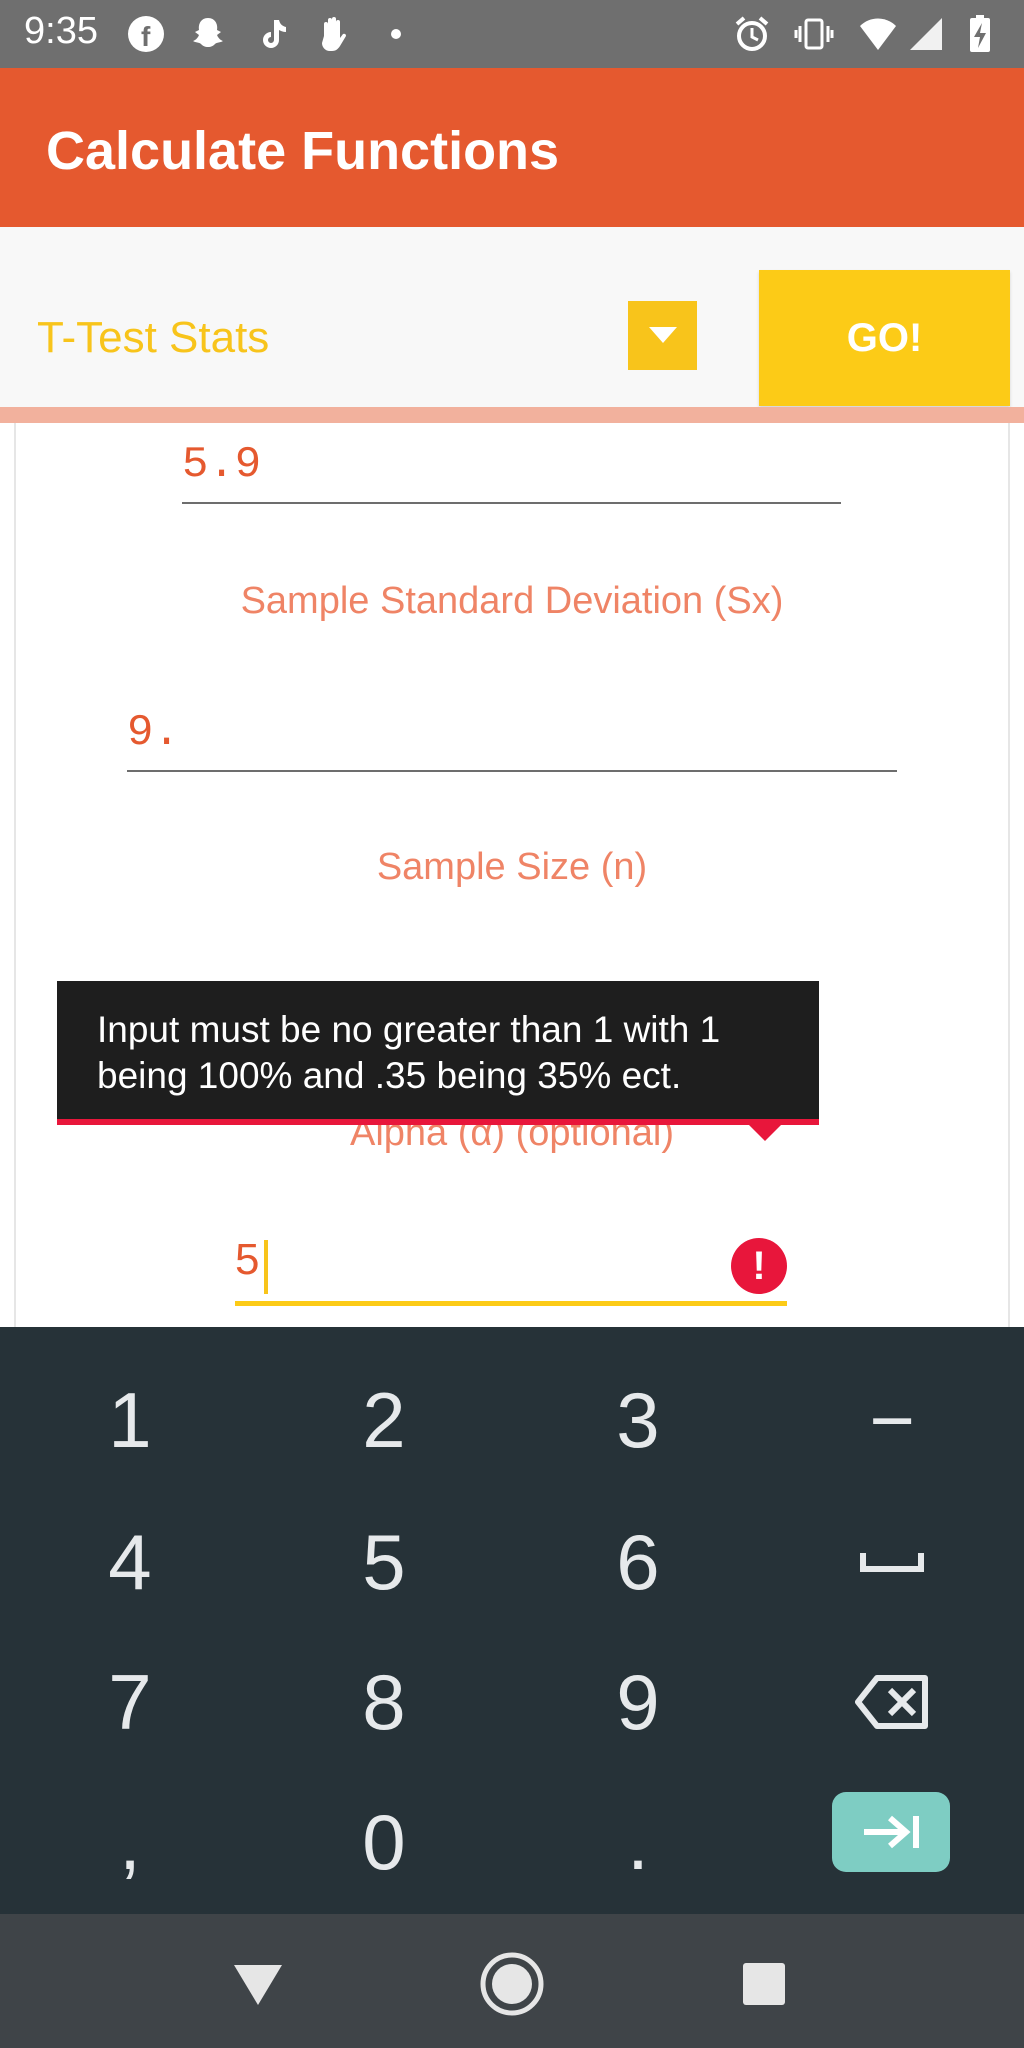  Describe the element at coordinates (759, 1266) in the screenshot. I see `error-icon: !` at that location.